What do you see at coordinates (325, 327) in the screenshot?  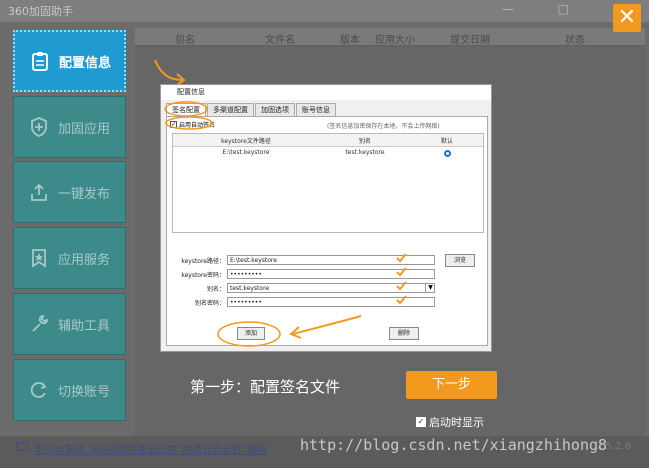 I see `guide-arrow-add` at bounding box center [325, 327].